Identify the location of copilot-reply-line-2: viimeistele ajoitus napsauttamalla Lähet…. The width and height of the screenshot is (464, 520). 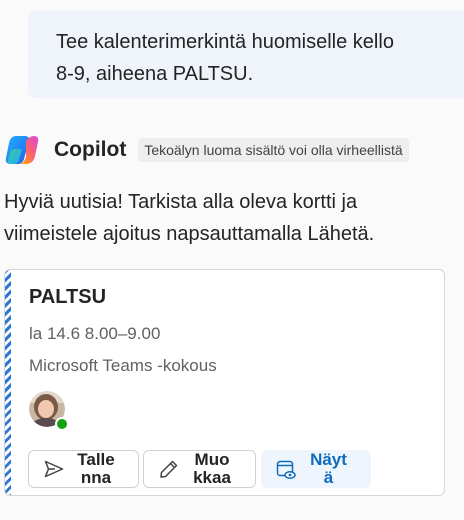
(189, 234).